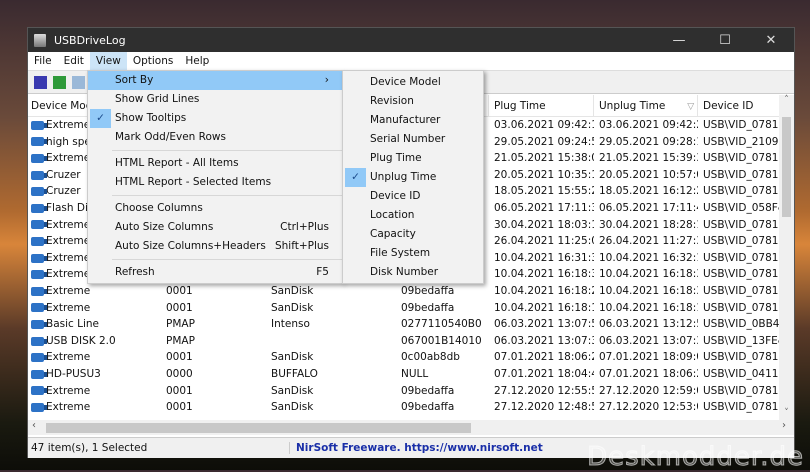 The image size is (810, 472). Describe the element at coordinates (215, 163) in the screenshot. I see `menu-item: HTML Report - All Items` at that location.